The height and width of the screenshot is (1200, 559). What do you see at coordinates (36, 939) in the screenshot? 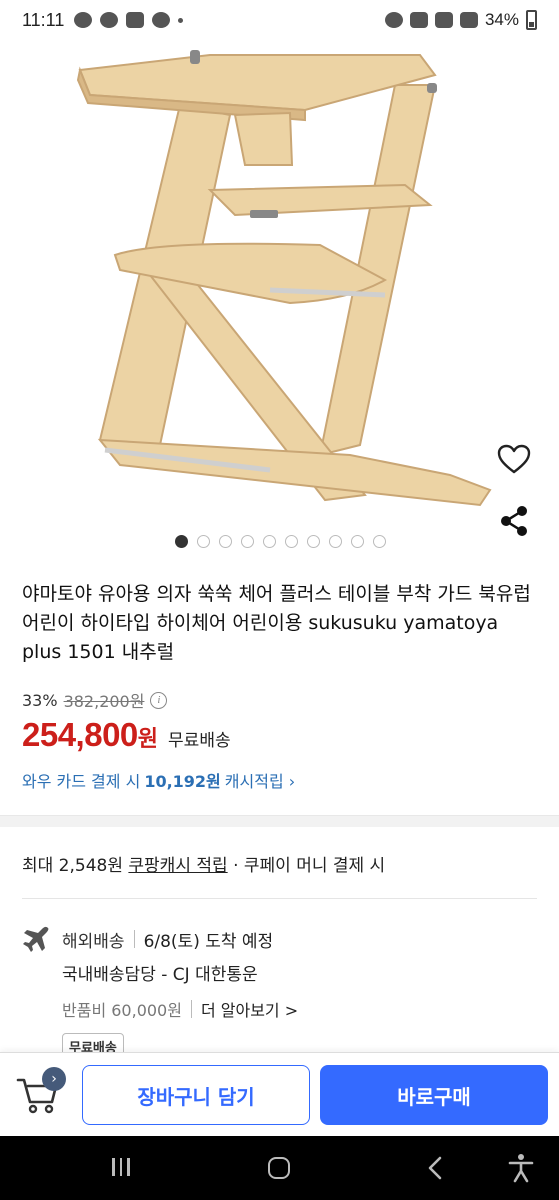
I see `airplane-icon` at bounding box center [36, 939].